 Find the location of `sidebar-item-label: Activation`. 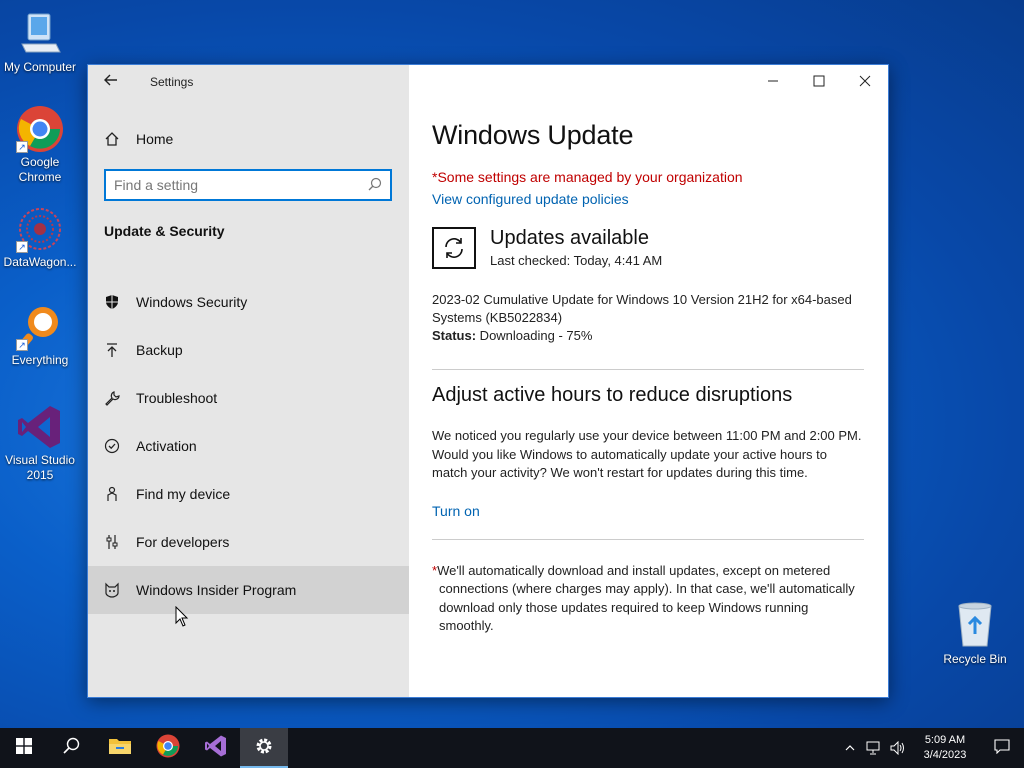

sidebar-item-label: Activation is located at coordinates (166, 446).